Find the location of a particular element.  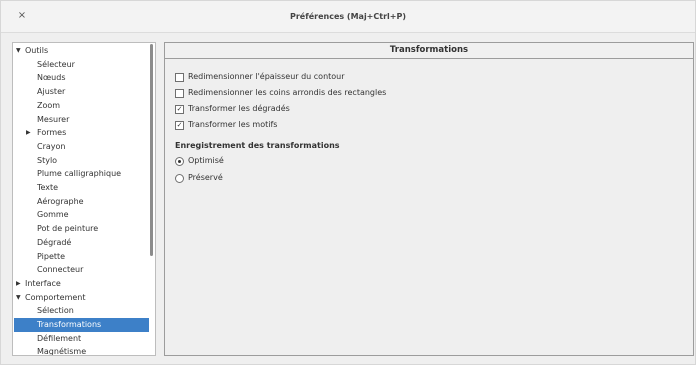

tree-item: Stylo is located at coordinates (81, 161).